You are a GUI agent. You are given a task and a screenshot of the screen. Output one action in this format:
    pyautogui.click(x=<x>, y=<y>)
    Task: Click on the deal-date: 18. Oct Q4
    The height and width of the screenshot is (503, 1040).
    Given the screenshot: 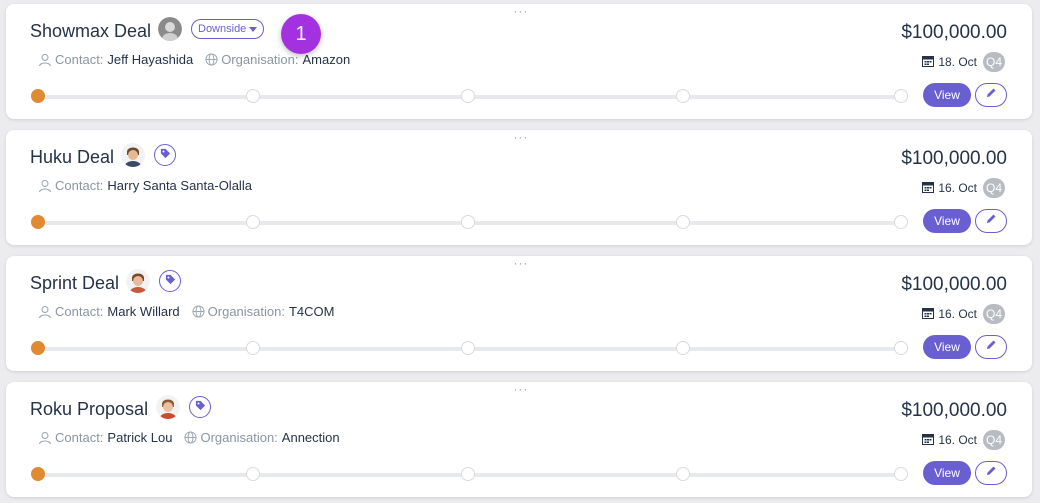 What is the action you would take?
    pyautogui.click(x=963, y=62)
    